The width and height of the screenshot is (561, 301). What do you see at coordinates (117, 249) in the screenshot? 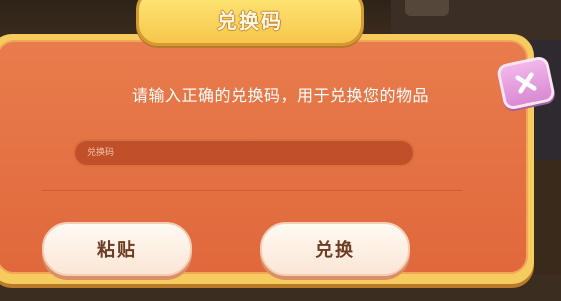
I see `paste-button: 粘贴` at bounding box center [117, 249].